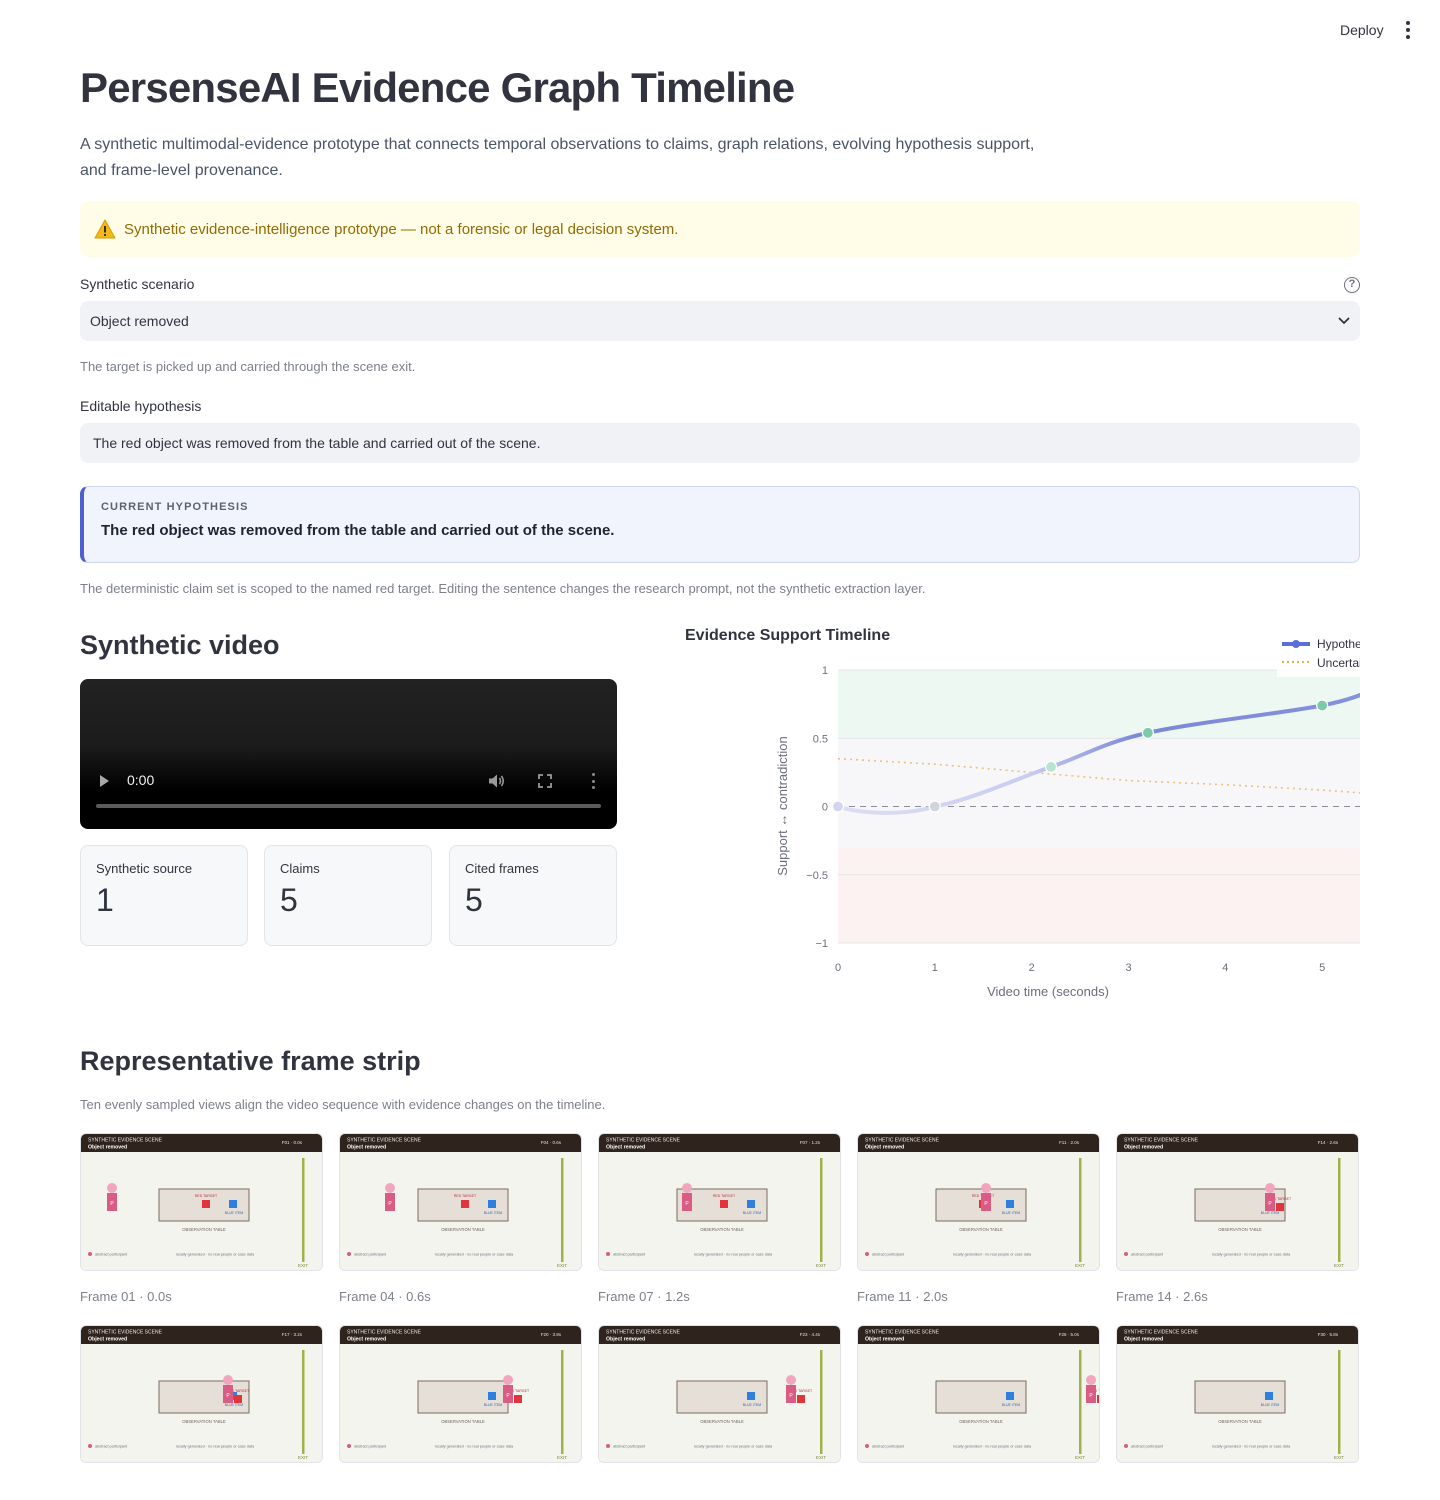 This screenshot has height=1500, width=1440. Describe the element at coordinates (1128, 968) in the screenshot. I see `x-tick-label: 3` at that location.